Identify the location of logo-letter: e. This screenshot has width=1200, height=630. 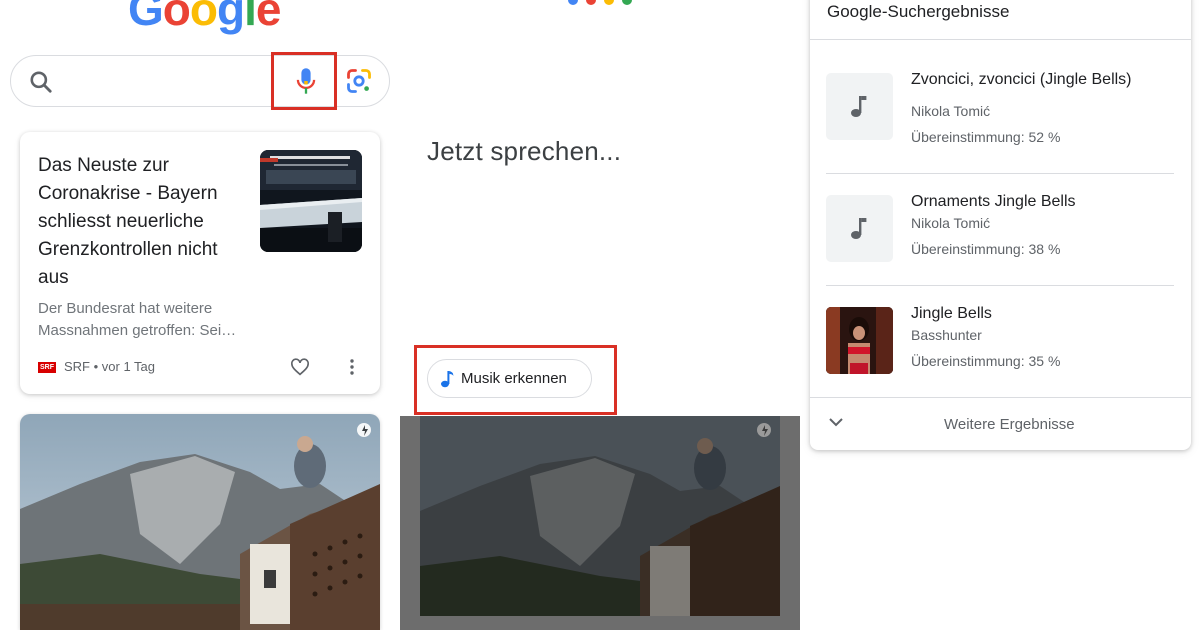
(268, 17).